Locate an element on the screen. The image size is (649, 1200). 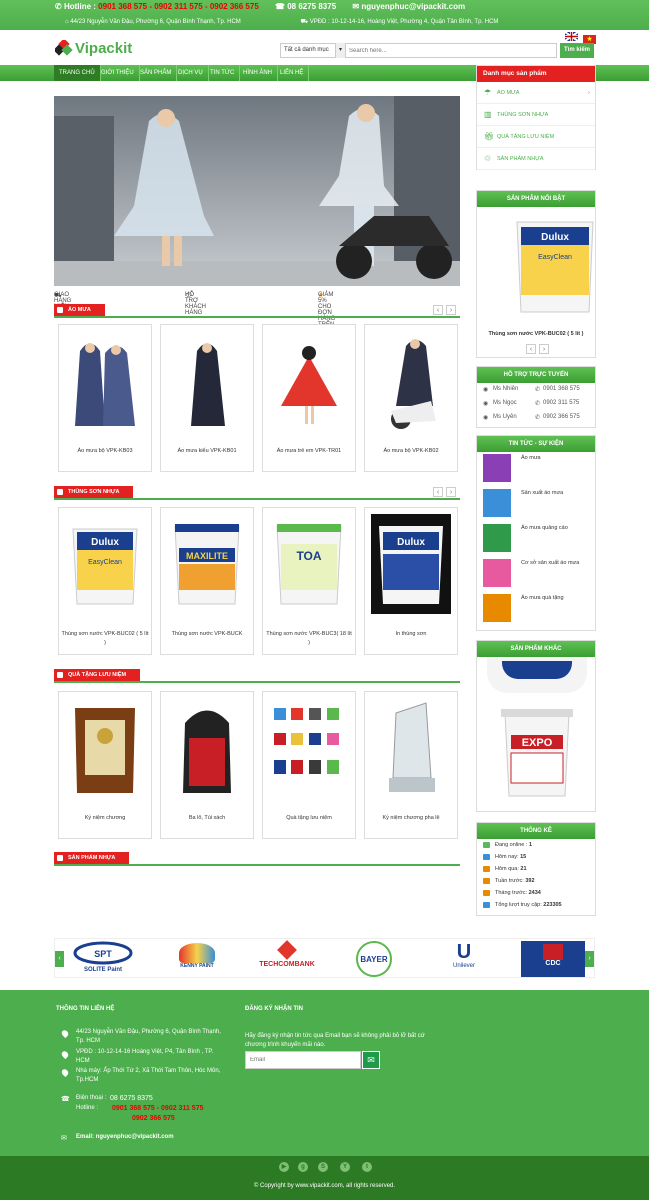
nav-products: SẢN PHẨM is located at coordinates (156, 73).